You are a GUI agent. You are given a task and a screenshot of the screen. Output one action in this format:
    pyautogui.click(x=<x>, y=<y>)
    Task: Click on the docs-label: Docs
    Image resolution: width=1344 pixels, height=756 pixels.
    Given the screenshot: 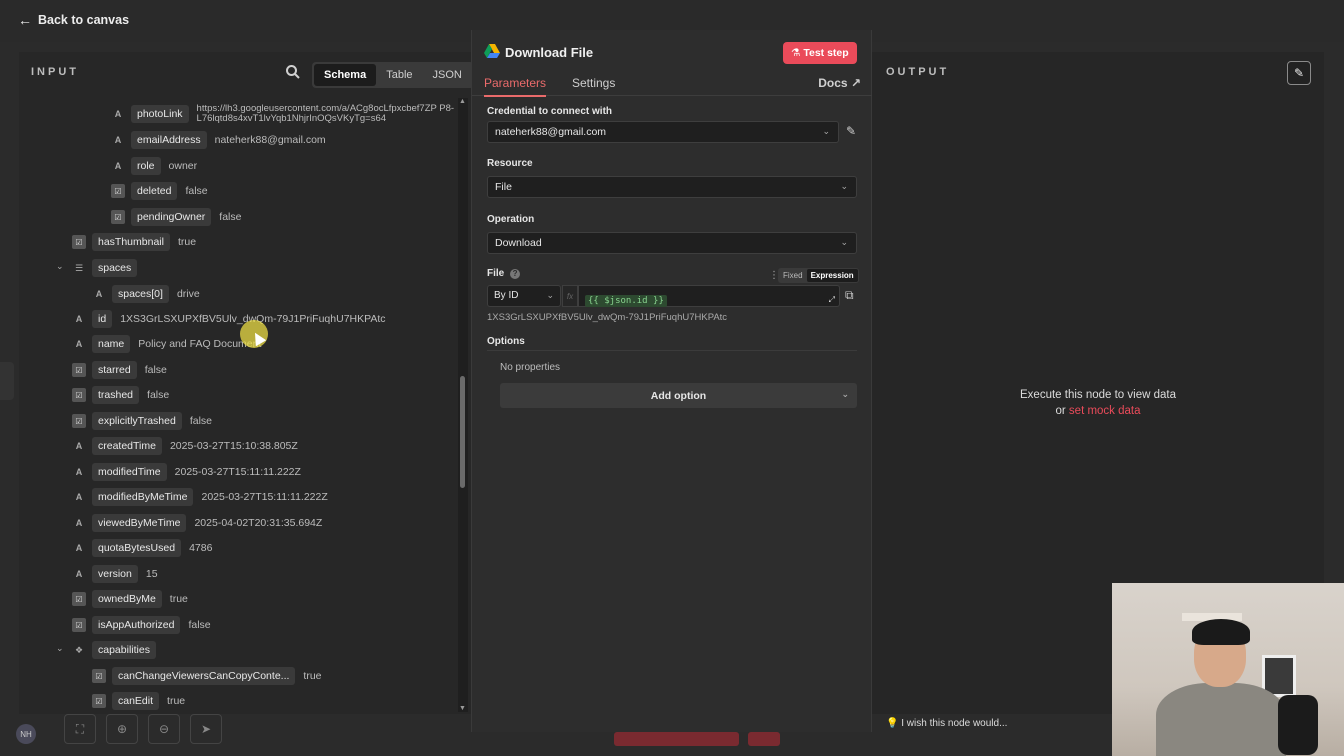 What is the action you would take?
    pyautogui.click(x=833, y=83)
    